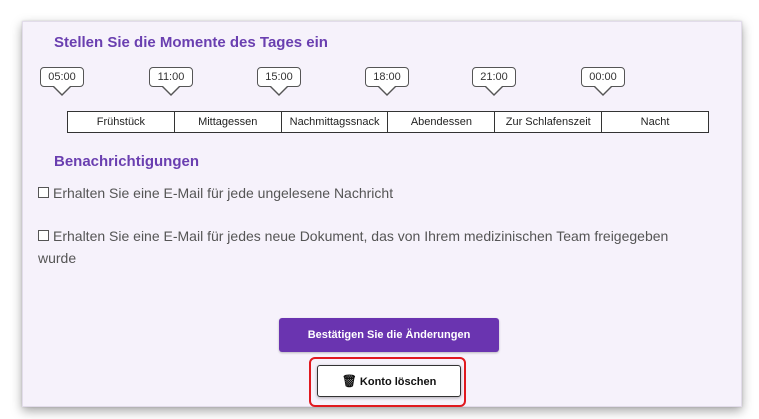 The height and width of the screenshot is (419, 759). What do you see at coordinates (387, 77) in the screenshot?
I see `time-label: 18:00` at bounding box center [387, 77].